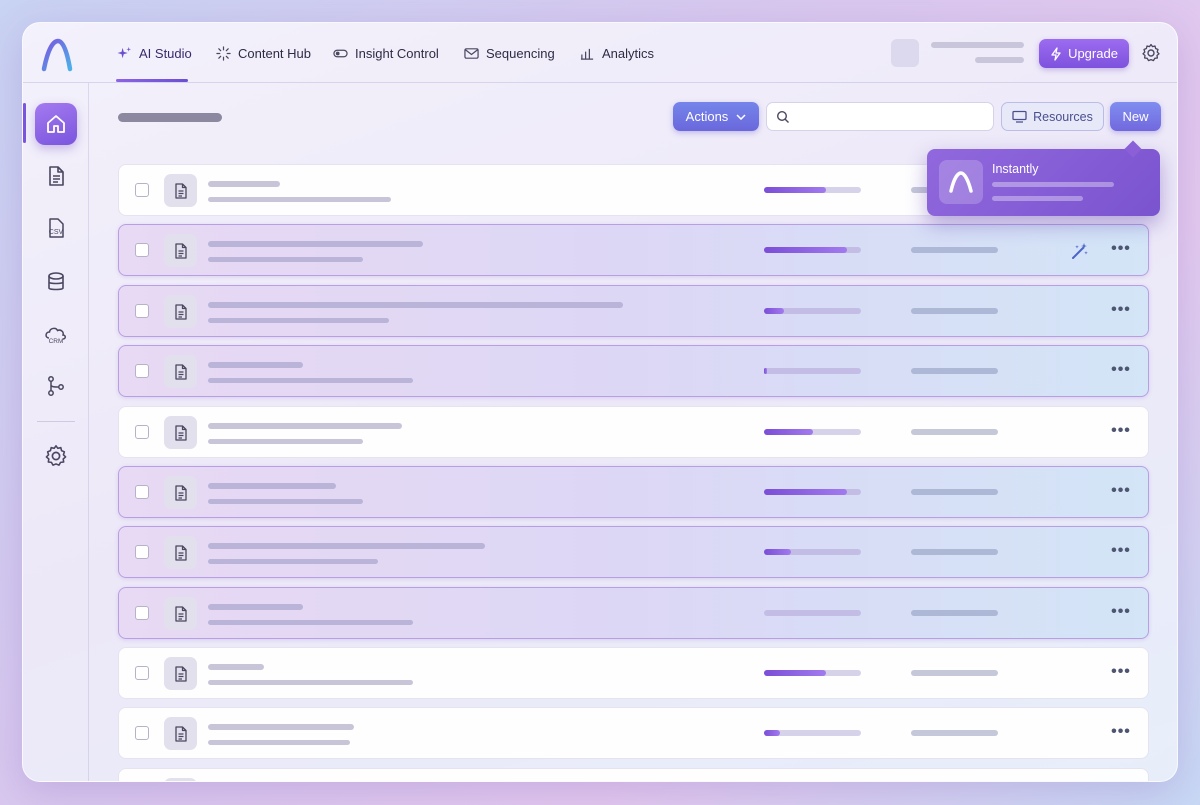 The image size is (1200, 805). What do you see at coordinates (1084, 53) in the screenshot?
I see `upgrade-button: Upgrade` at bounding box center [1084, 53].